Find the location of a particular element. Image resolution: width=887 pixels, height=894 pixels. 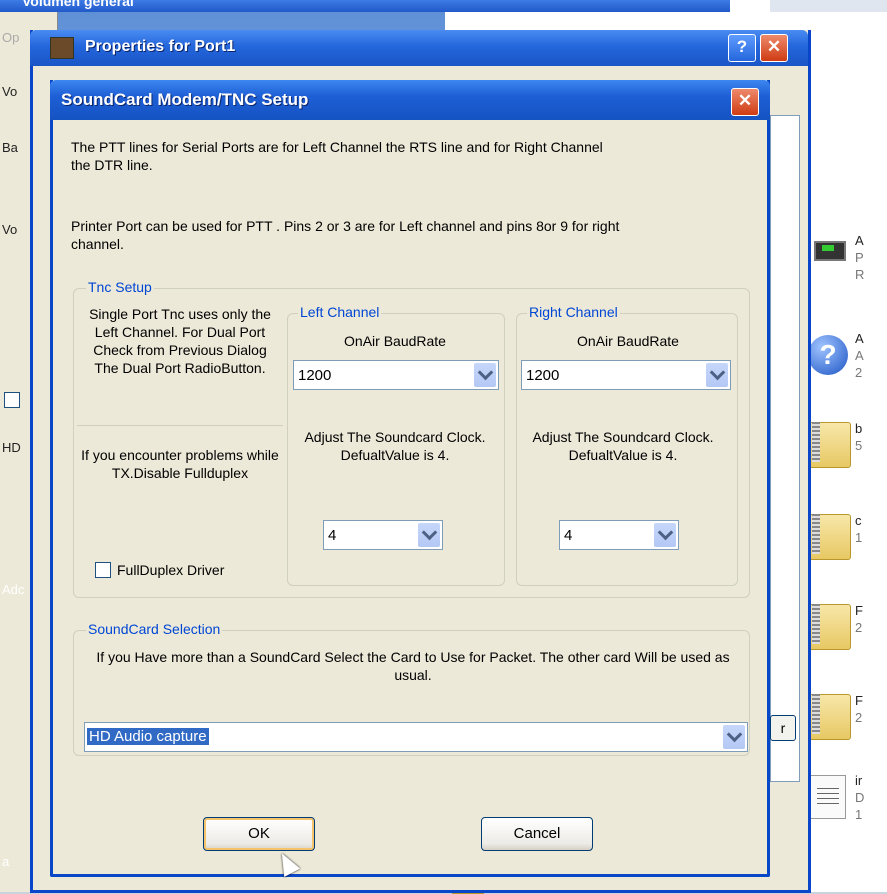

fullduplex-label: FullDuplex Driver is located at coordinates (171, 570).